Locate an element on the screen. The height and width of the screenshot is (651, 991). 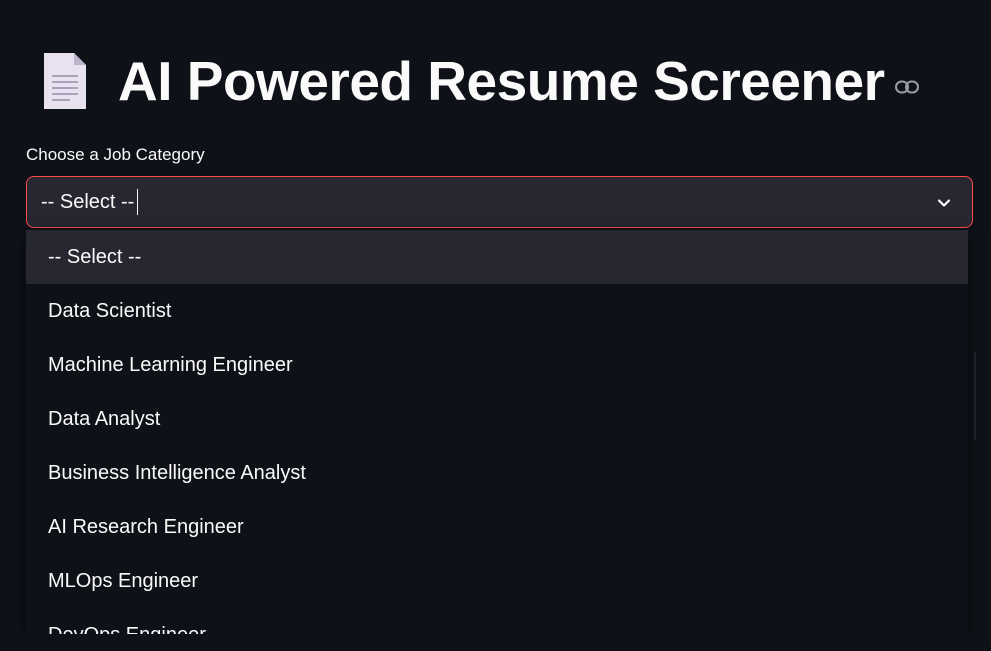
dropdown-option: Business Intelligence Analyst is located at coordinates (497, 473).